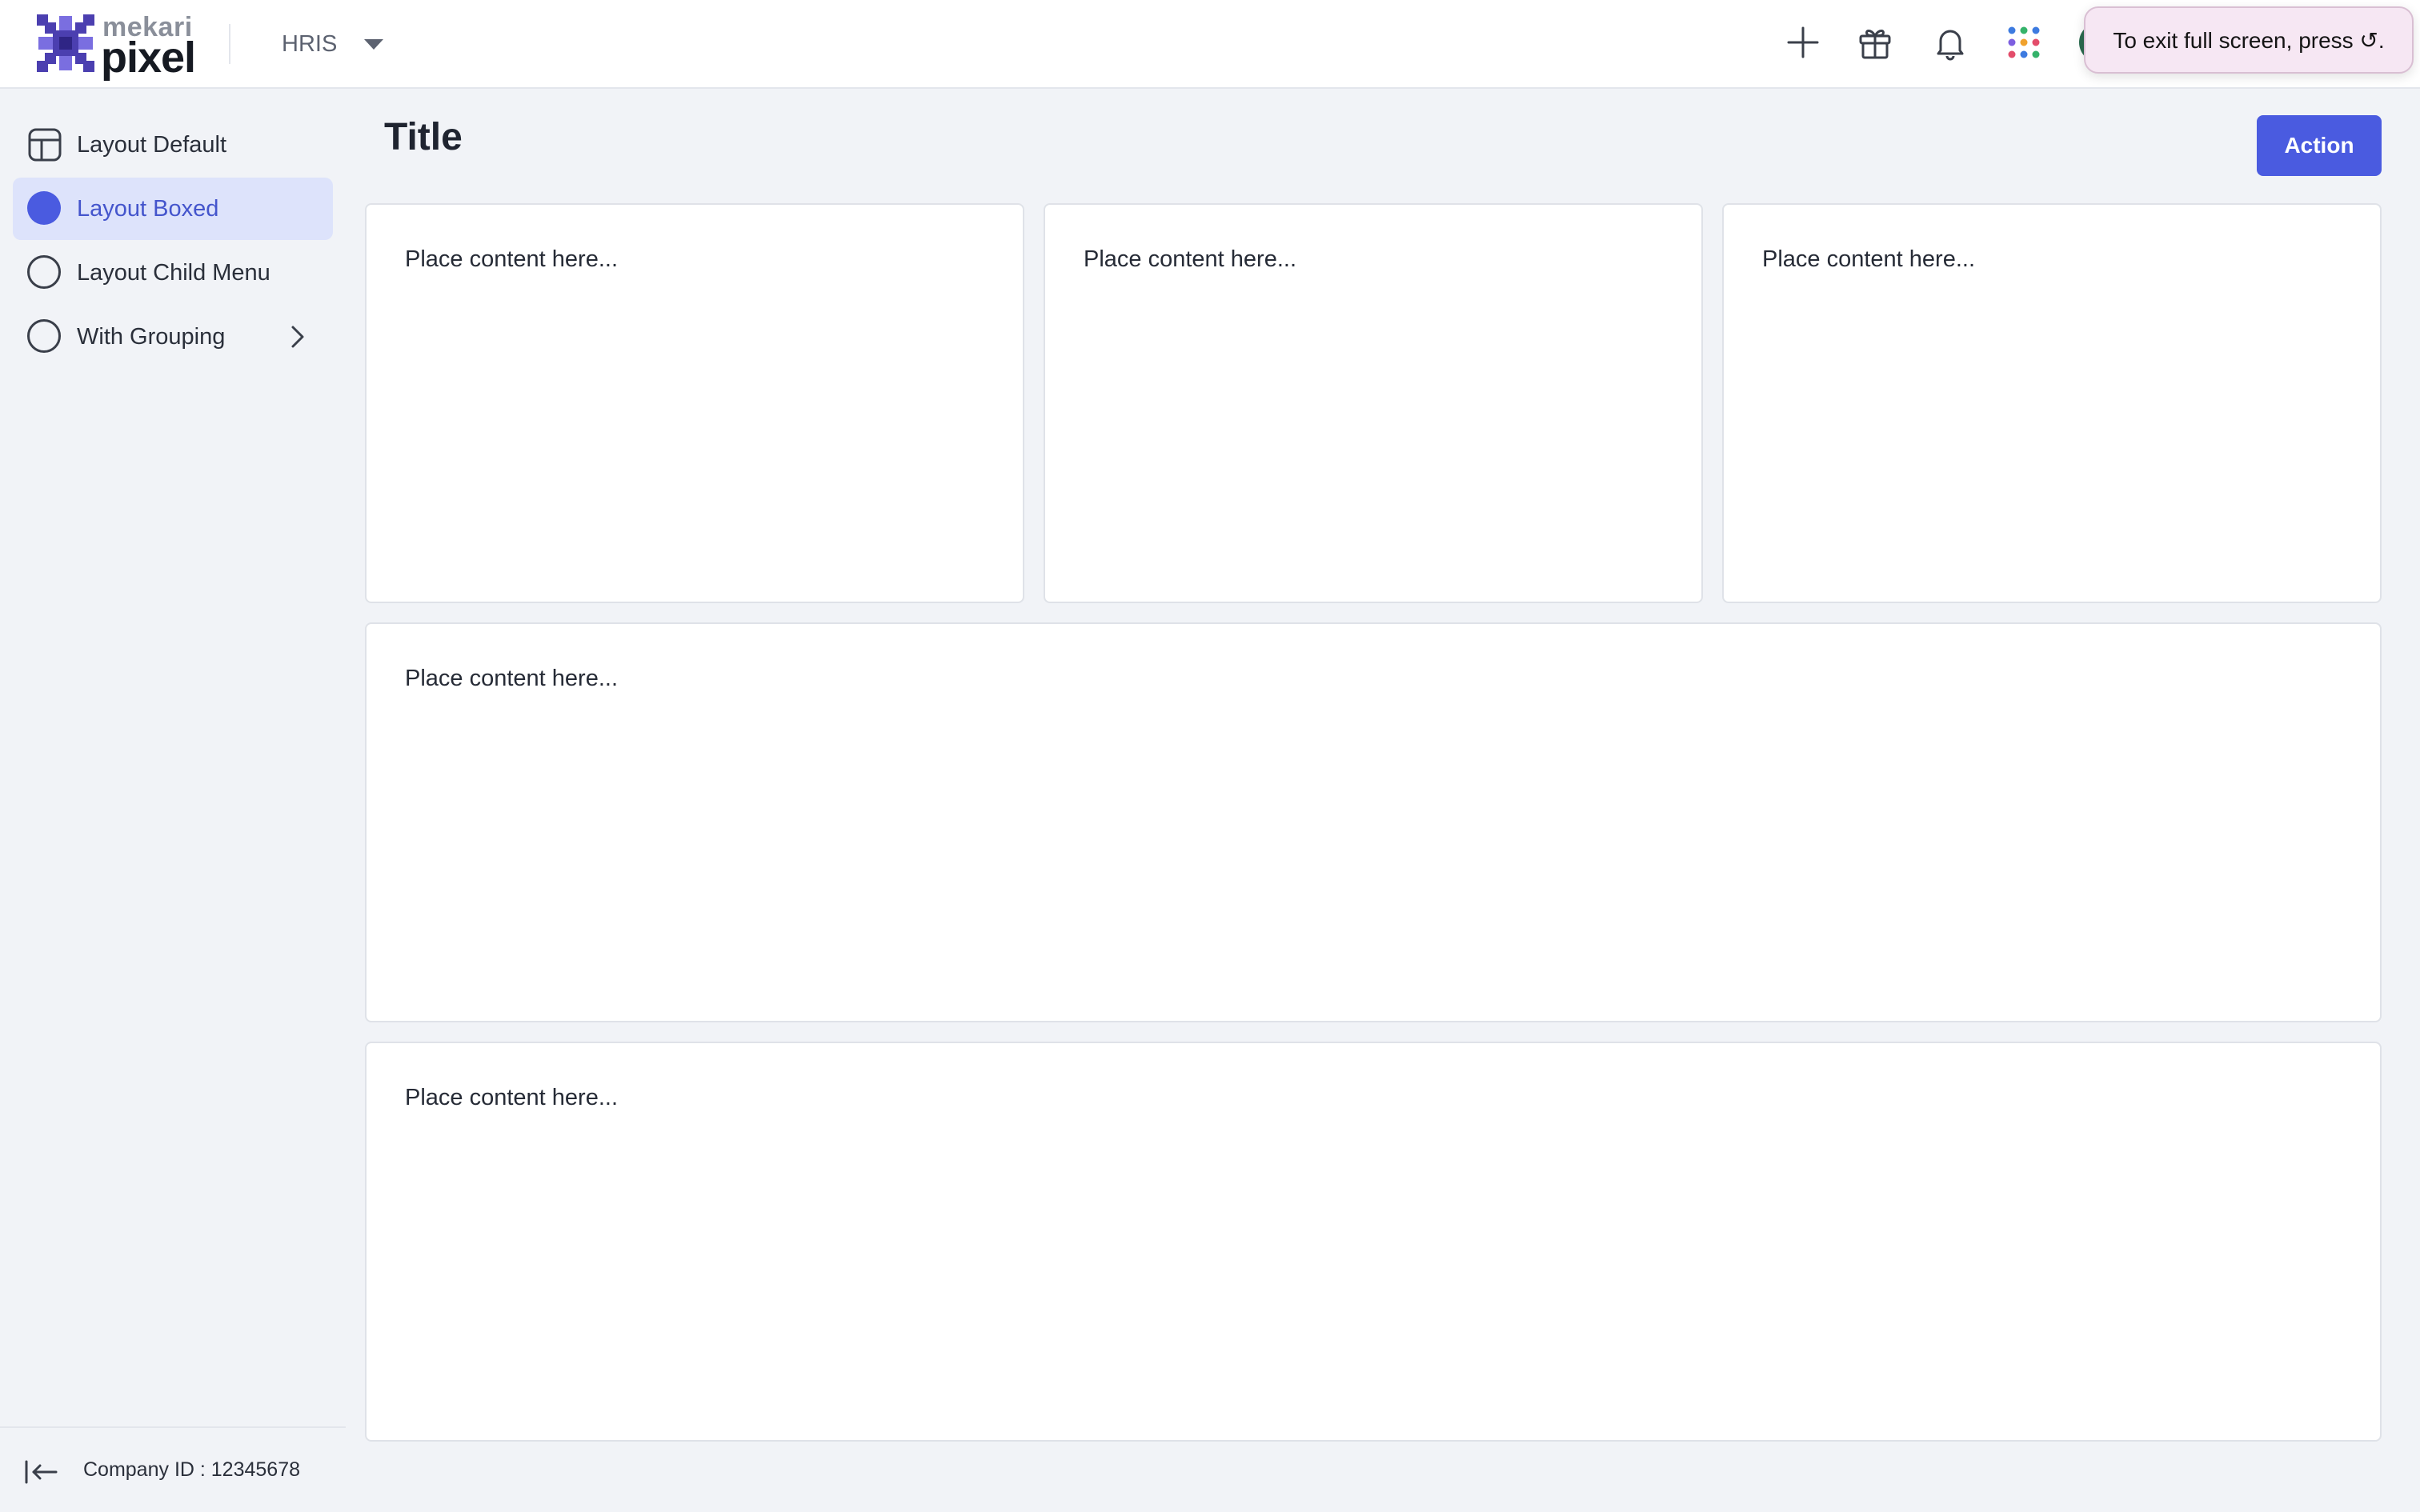 Image resolution: width=2420 pixels, height=1512 pixels. What do you see at coordinates (374, 44) in the screenshot?
I see `caret-down-icon` at bounding box center [374, 44].